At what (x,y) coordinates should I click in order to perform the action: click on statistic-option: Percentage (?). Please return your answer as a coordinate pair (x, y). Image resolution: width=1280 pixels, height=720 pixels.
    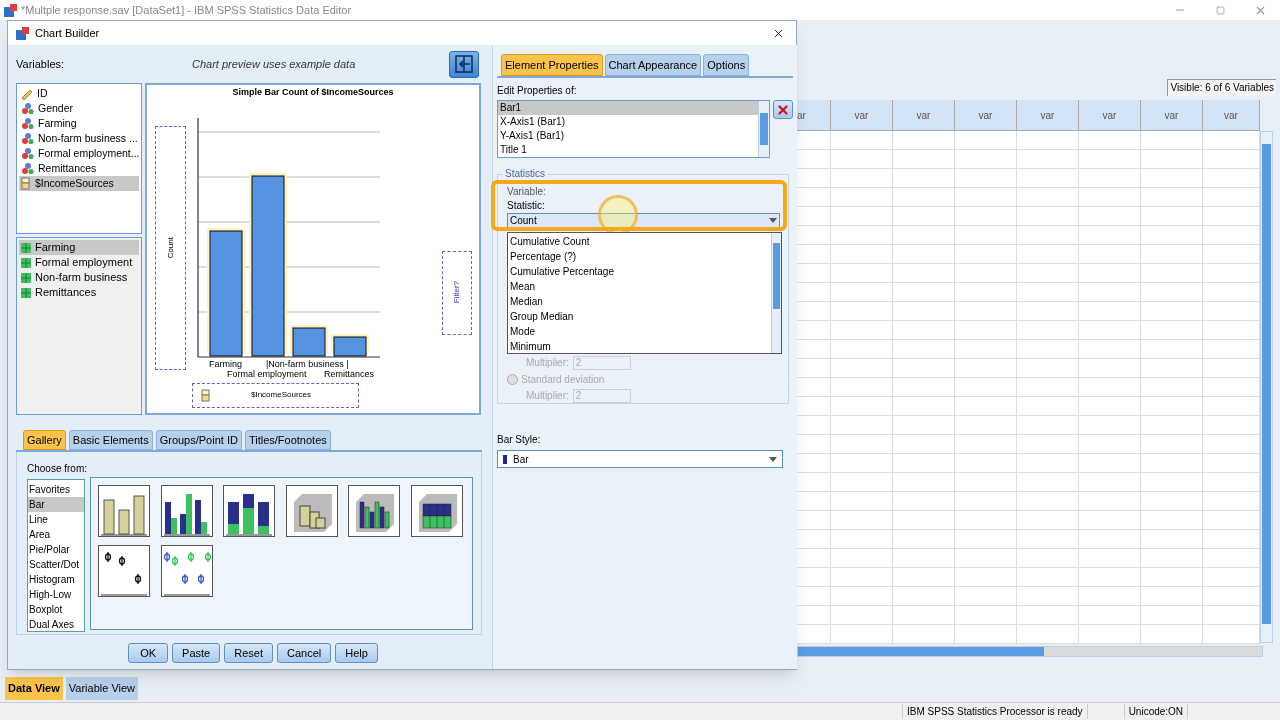
    Looking at the image, I should click on (639, 256).